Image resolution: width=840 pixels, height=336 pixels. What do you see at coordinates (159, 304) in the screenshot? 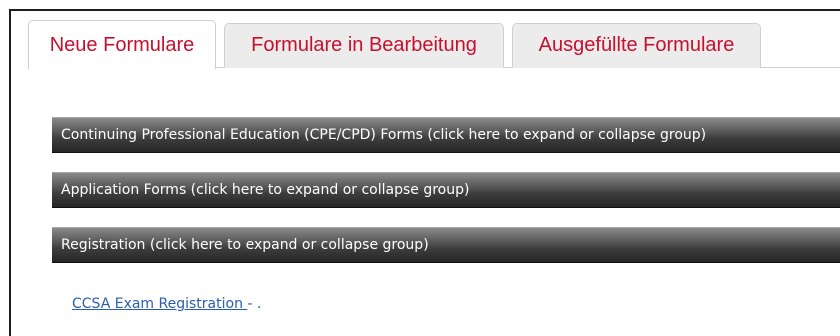
I see `ccsa-exam-registration-link: CCSA Exam Registration` at bounding box center [159, 304].